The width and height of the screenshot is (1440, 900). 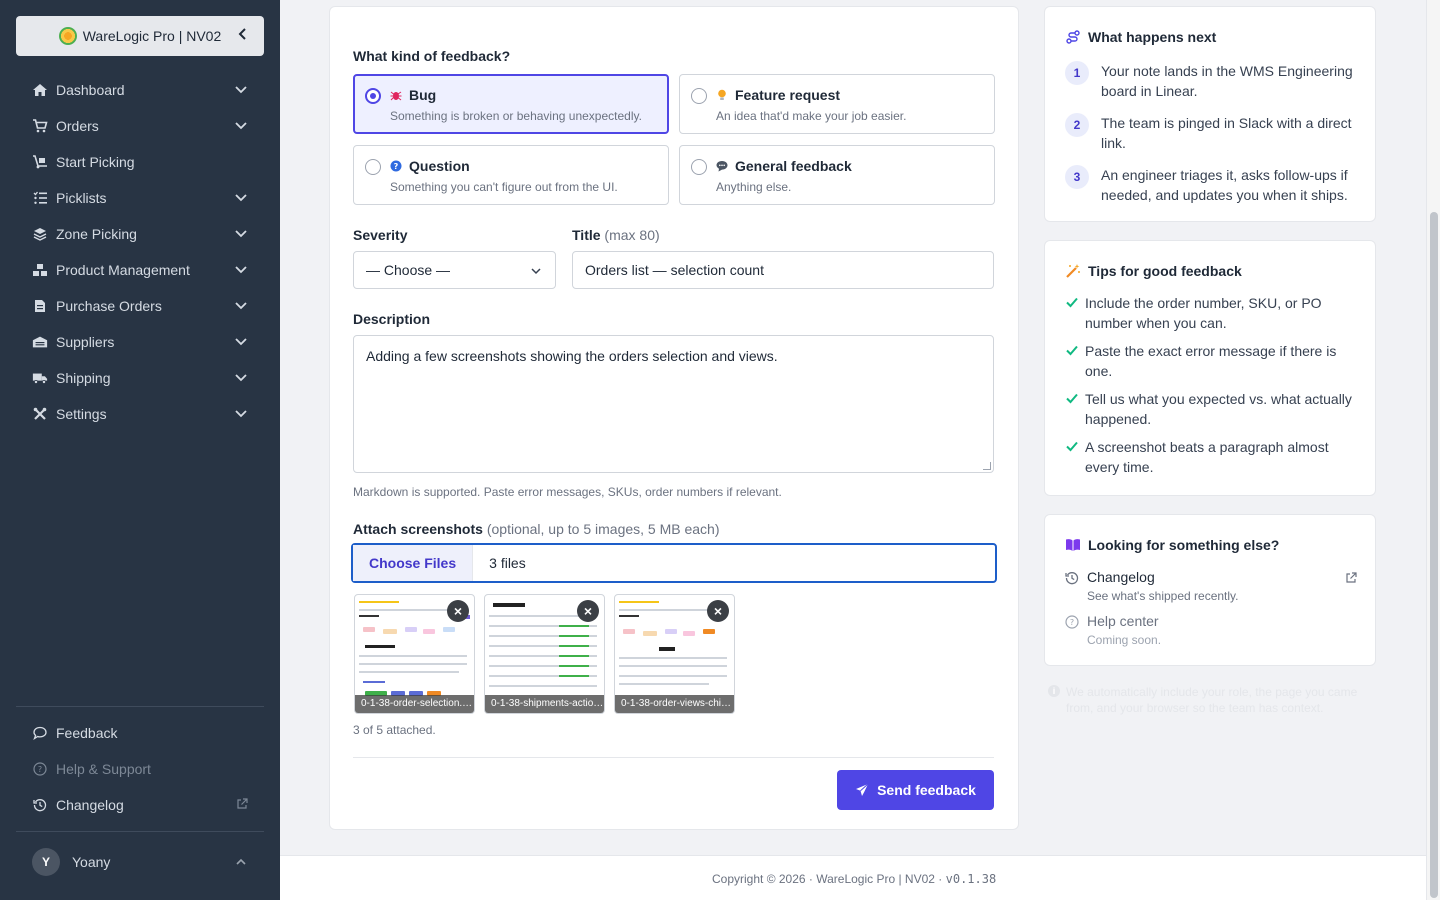 I want to click on attachment-thumbnail: 0-1-38-shipments-actions.png ×, so click(x=544, y=654).